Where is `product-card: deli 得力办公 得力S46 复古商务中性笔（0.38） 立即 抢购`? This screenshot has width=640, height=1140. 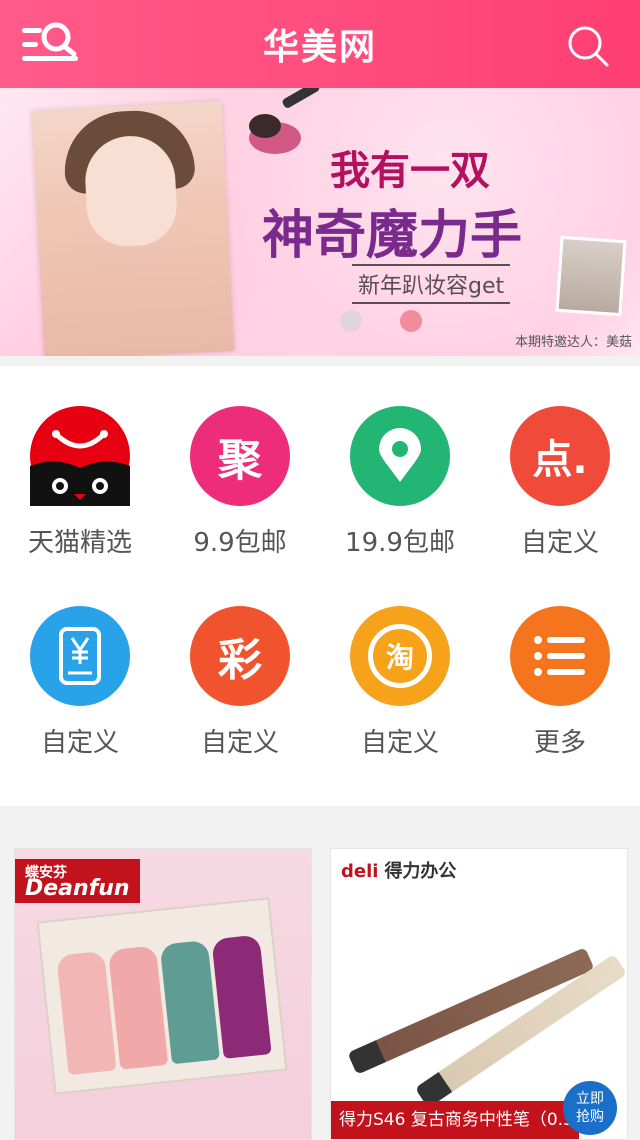 product-card: deli 得力办公 得力S46 复古商务中性笔（0.38） 立即 抢购 is located at coordinates (479, 994).